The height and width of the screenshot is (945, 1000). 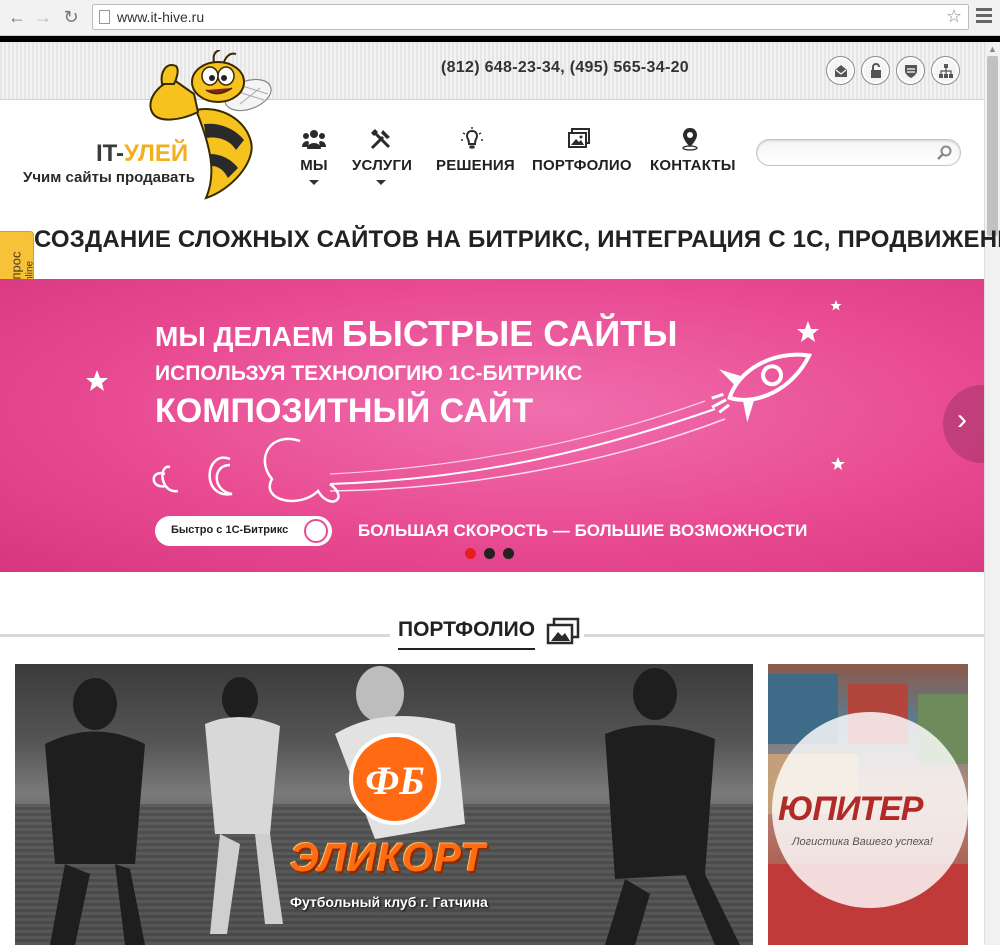 I want to click on nav-label: ПОРТФОЛИО, so click(x=582, y=165).